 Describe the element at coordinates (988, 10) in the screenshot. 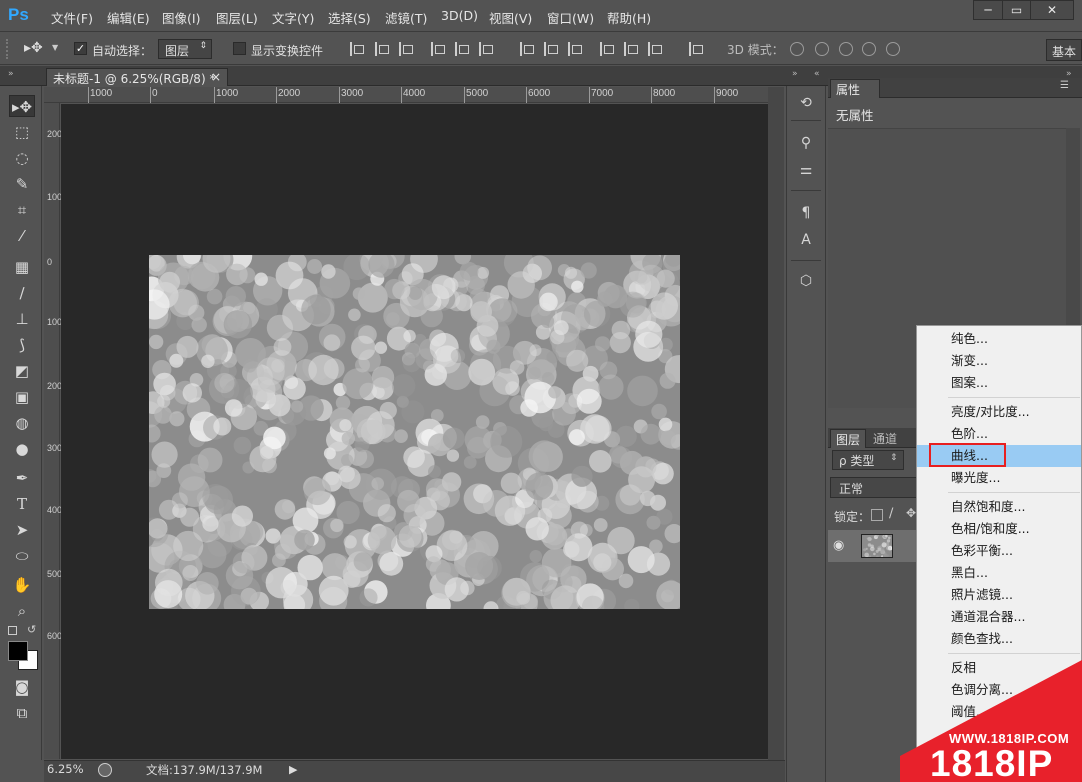

I see `minimize-button: ─` at that location.